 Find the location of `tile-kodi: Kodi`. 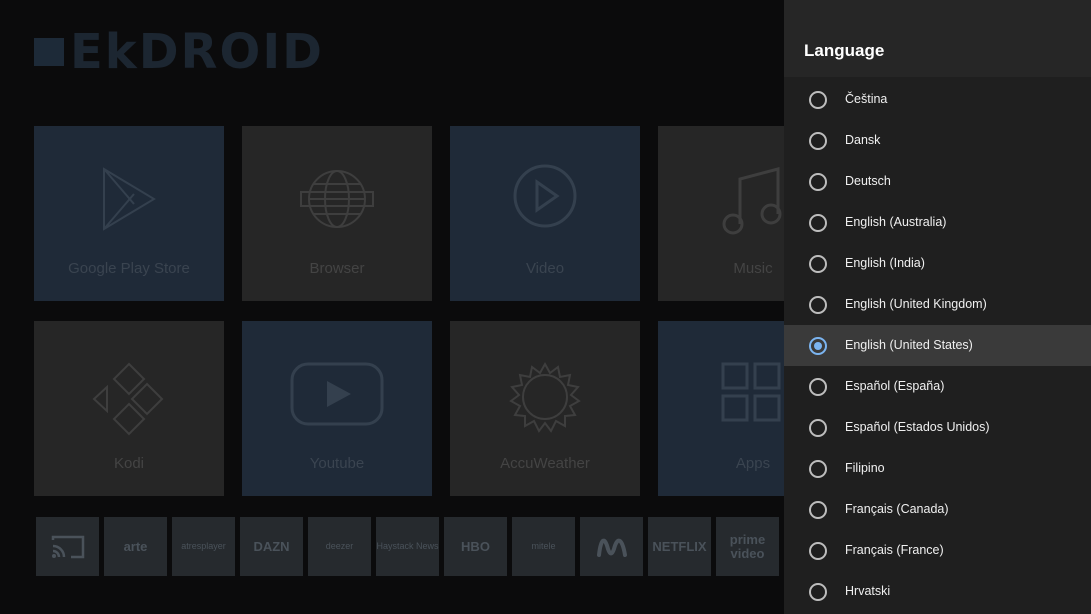

tile-kodi: Kodi is located at coordinates (129, 408).